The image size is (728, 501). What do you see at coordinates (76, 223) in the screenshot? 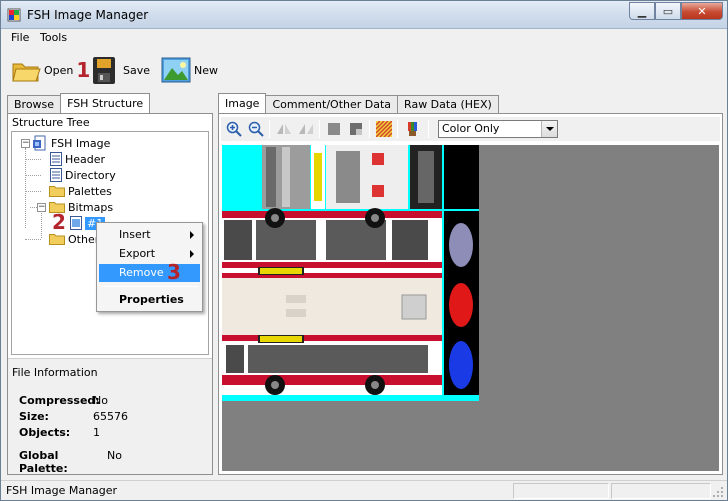
I see `bitmap-document-icon` at bounding box center [76, 223].